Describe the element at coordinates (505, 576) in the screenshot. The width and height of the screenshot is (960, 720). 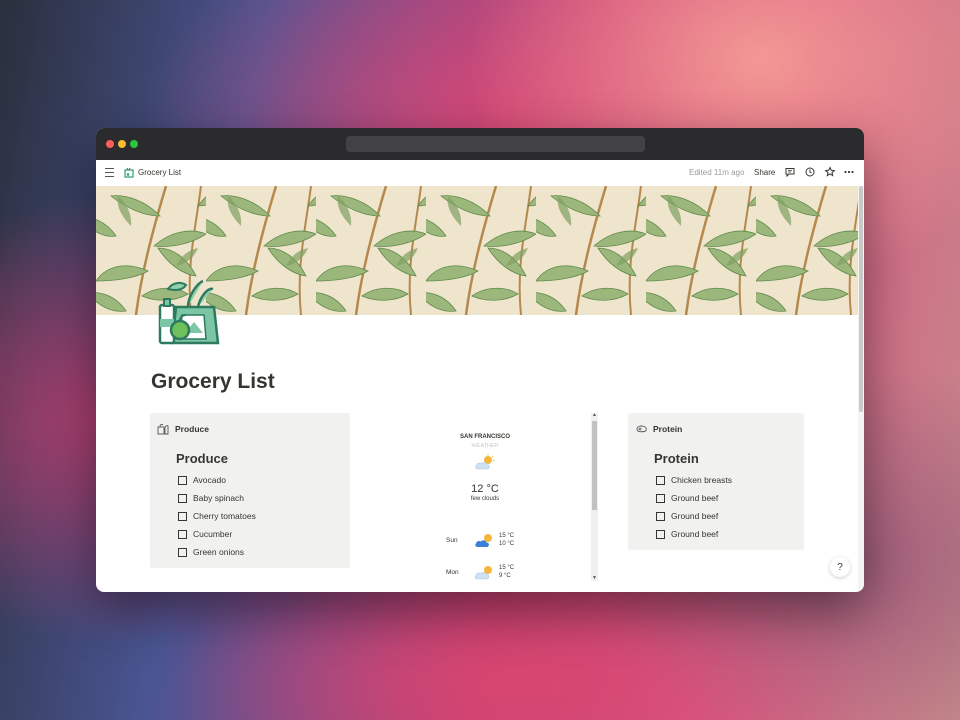
I see `forecast-low: 9 °C` at that location.